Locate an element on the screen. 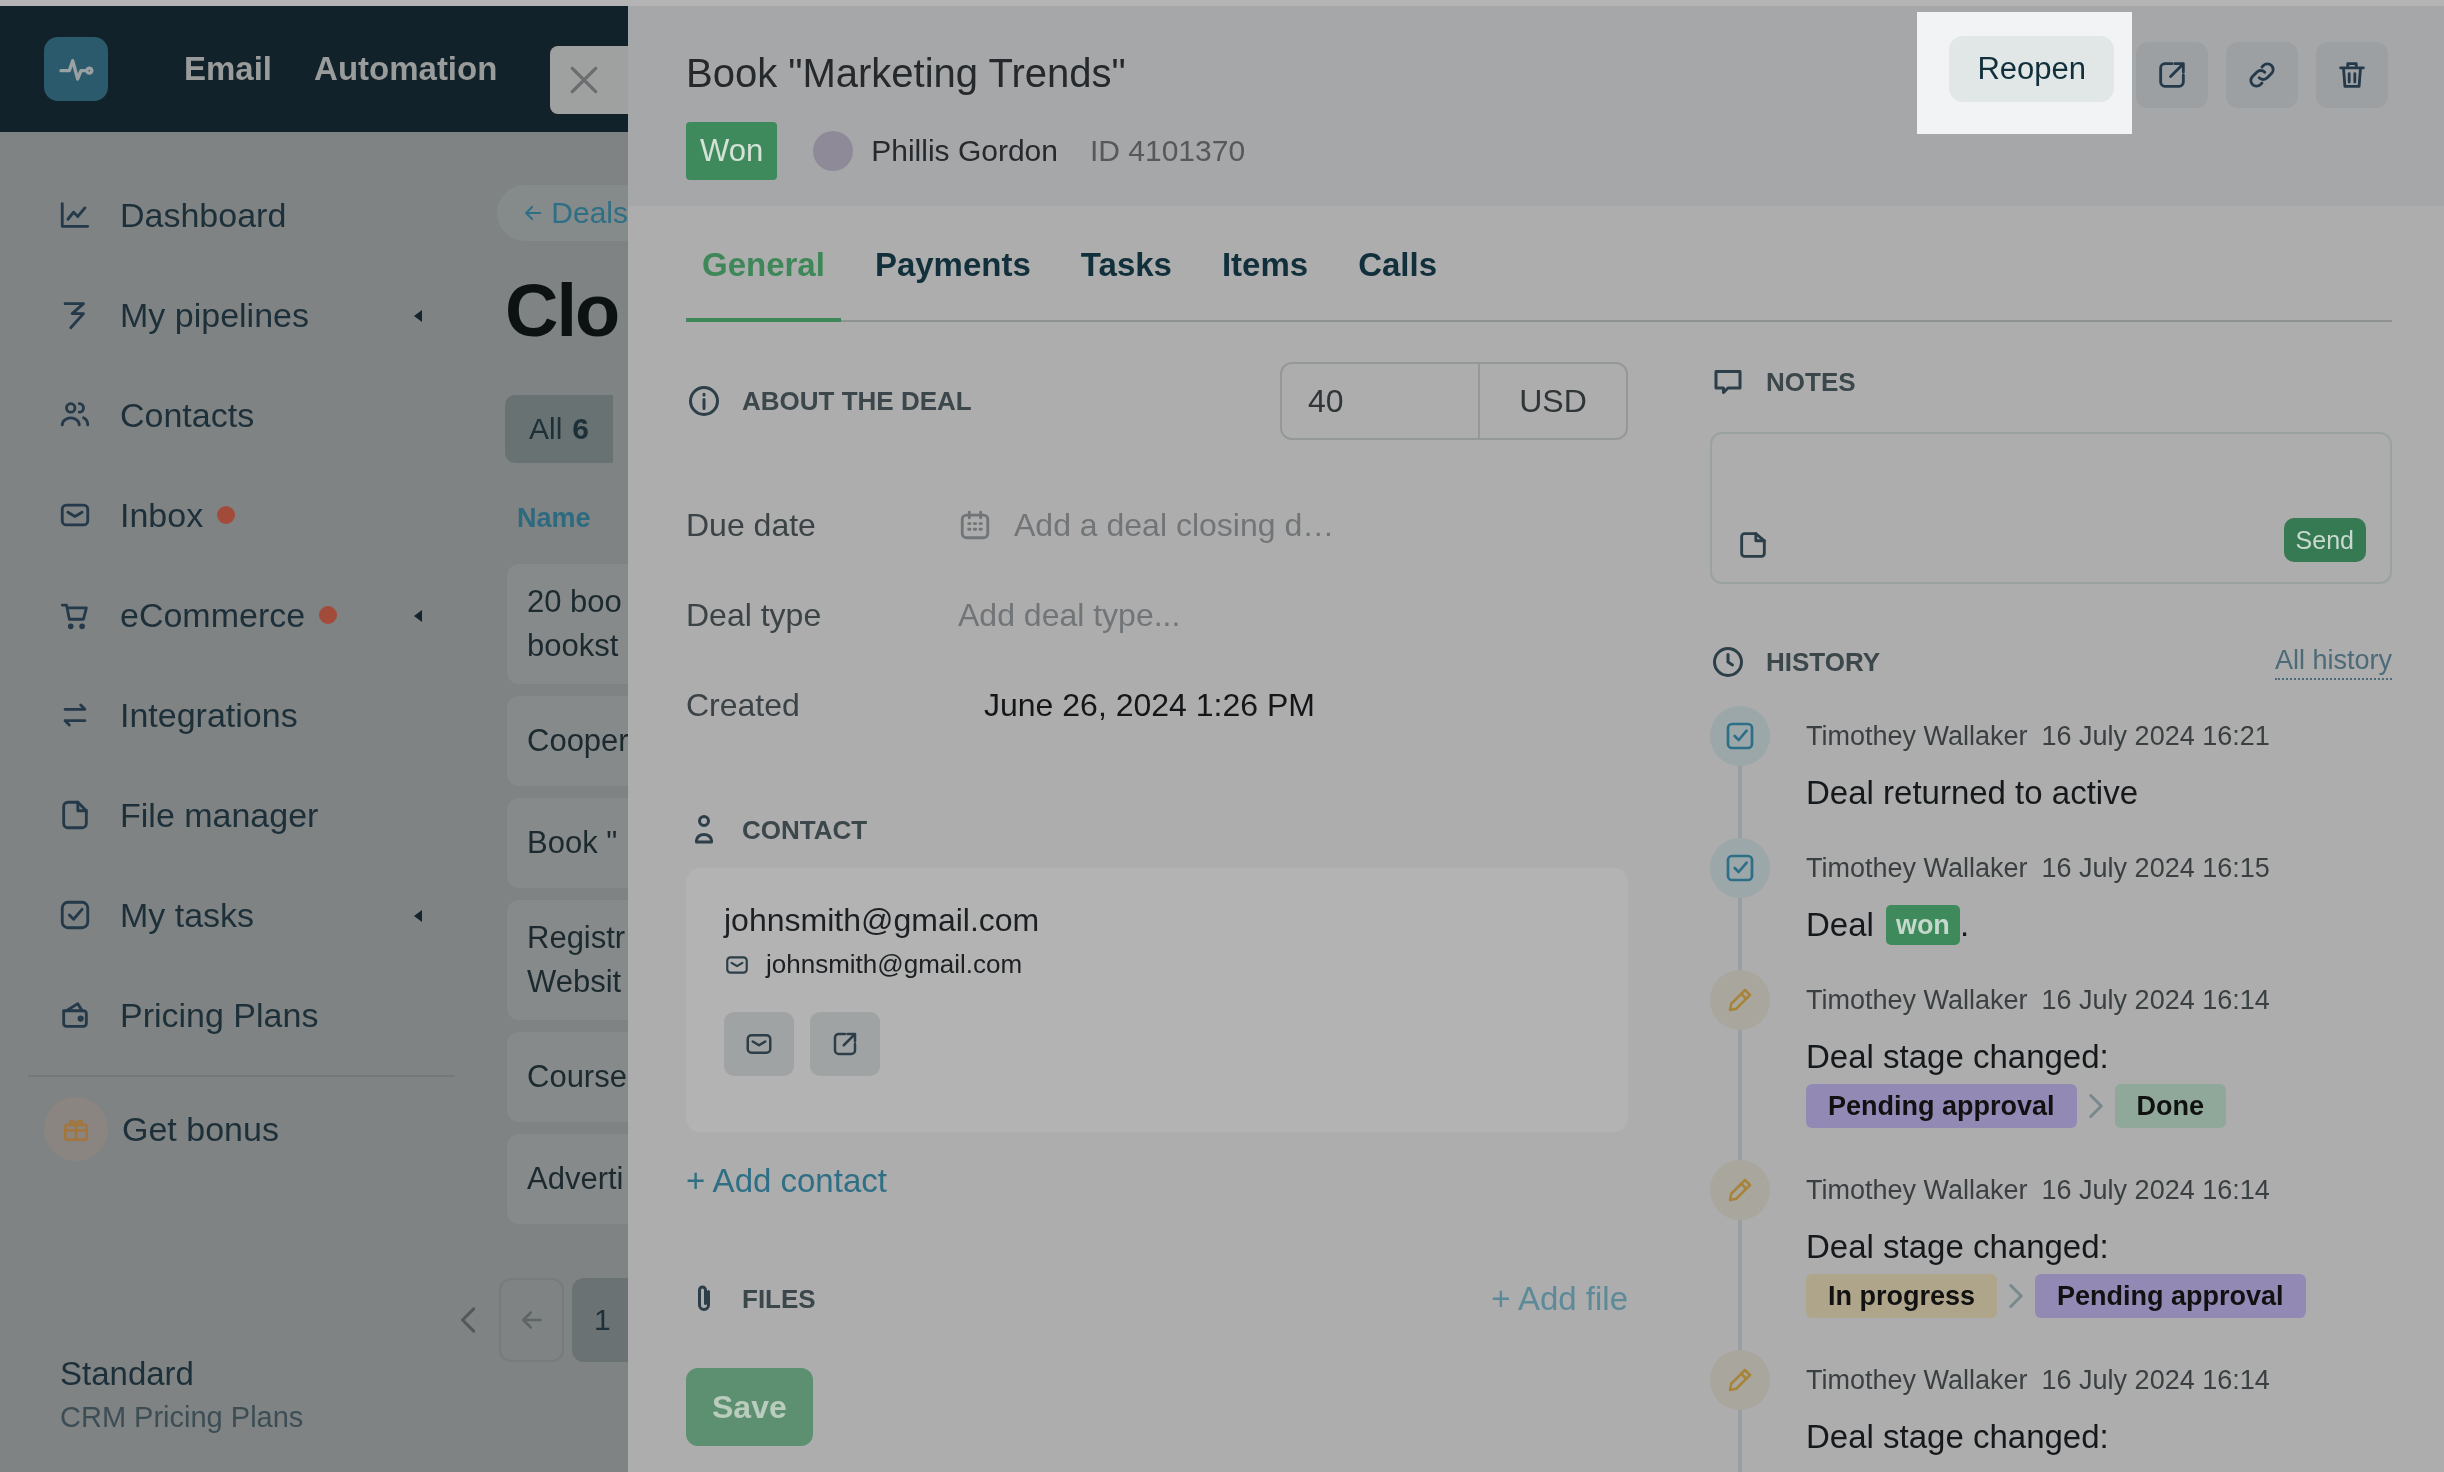 This screenshot has width=2444, height=1472. deal-id: ID 4101370 is located at coordinates (1167, 151).